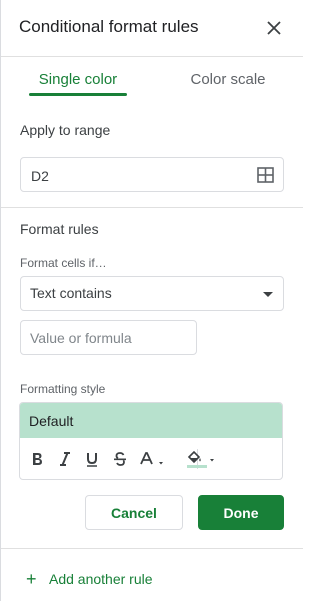 This screenshot has width=320, height=601. I want to click on add-another-rule-button: + Add another rule, so click(89, 579).